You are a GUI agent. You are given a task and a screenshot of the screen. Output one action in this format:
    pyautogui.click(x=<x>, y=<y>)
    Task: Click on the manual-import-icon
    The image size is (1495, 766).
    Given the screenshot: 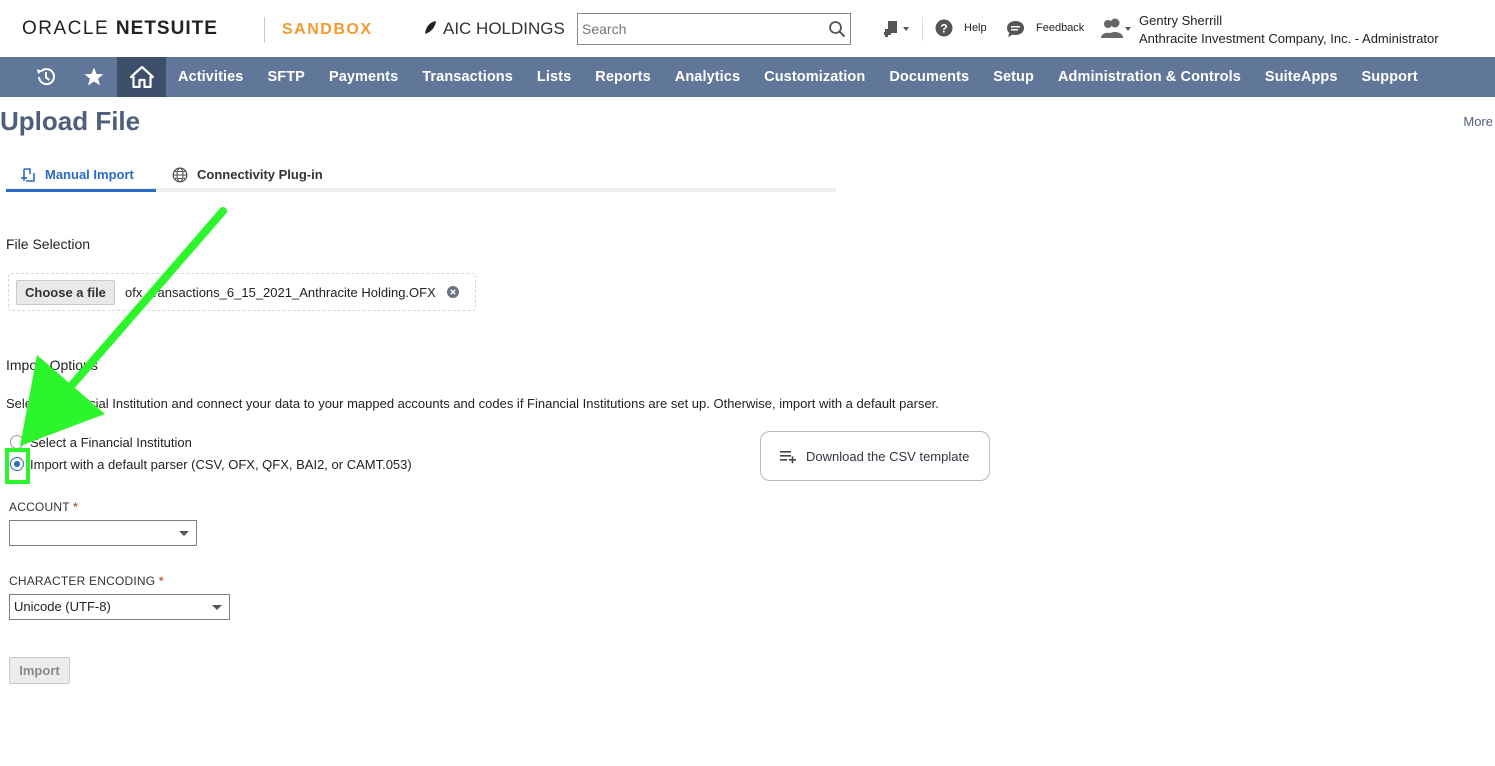 What is the action you would take?
    pyautogui.click(x=28, y=174)
    